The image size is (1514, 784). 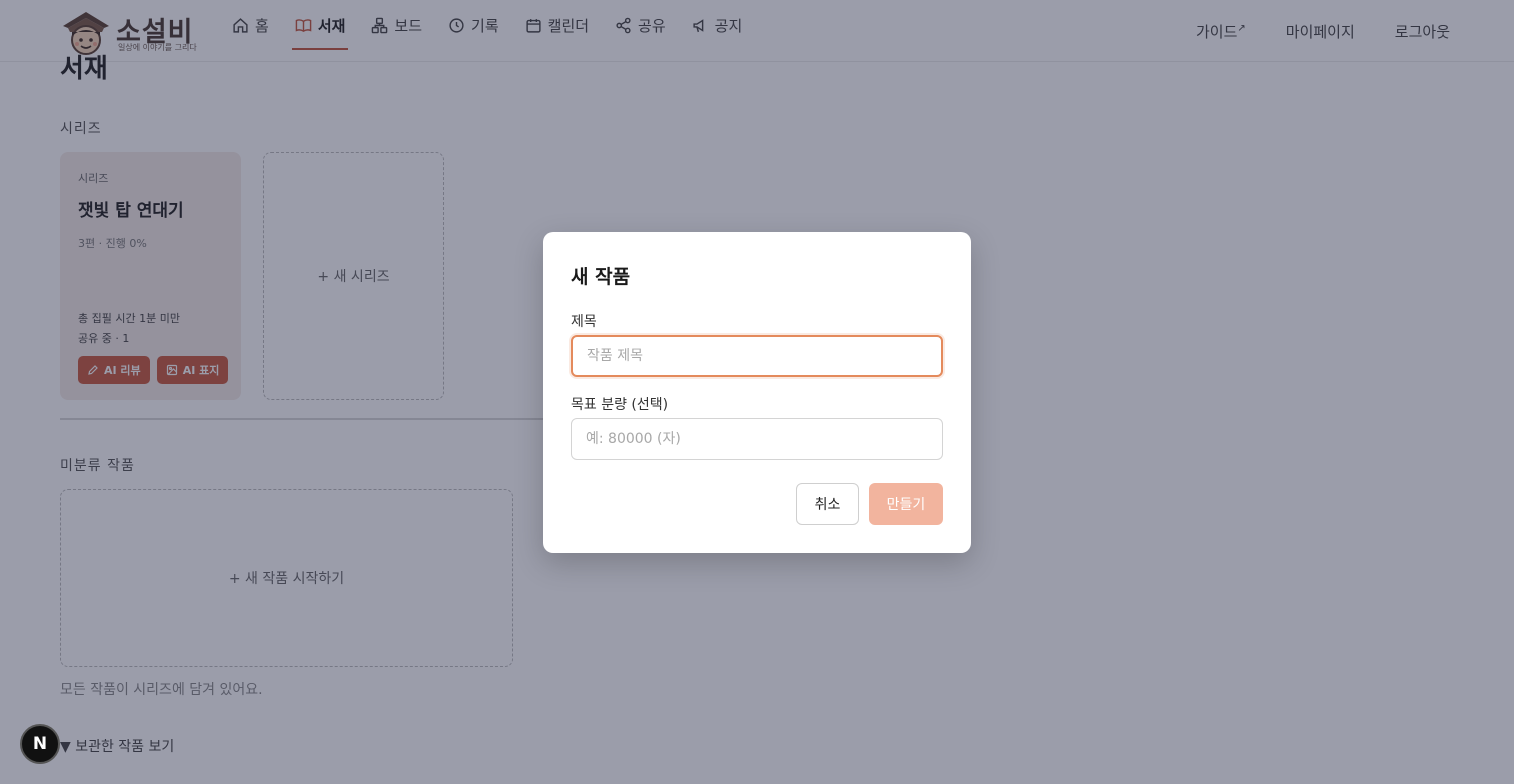 I want to click on new-work-dialog: 새 작품 제목 목표 분량 (선택) 취소 만들기, so click(x=757, y=392).